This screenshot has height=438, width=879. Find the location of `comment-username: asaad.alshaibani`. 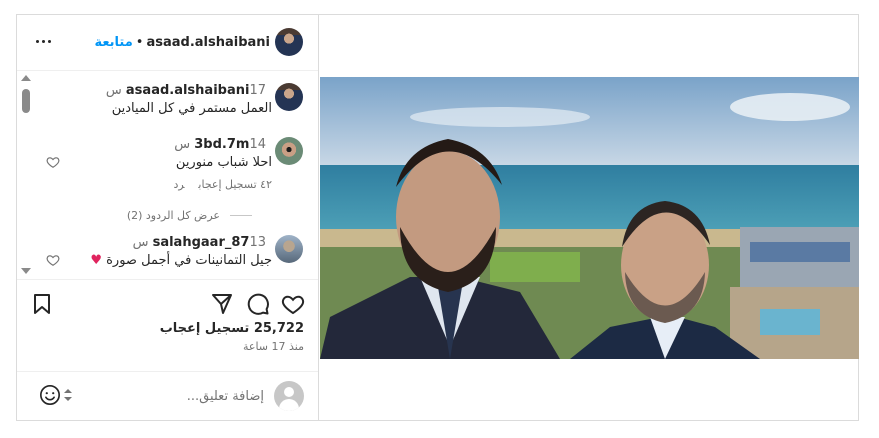

comment-username: asaad.alshaibani is located at coordinates (188, 90).